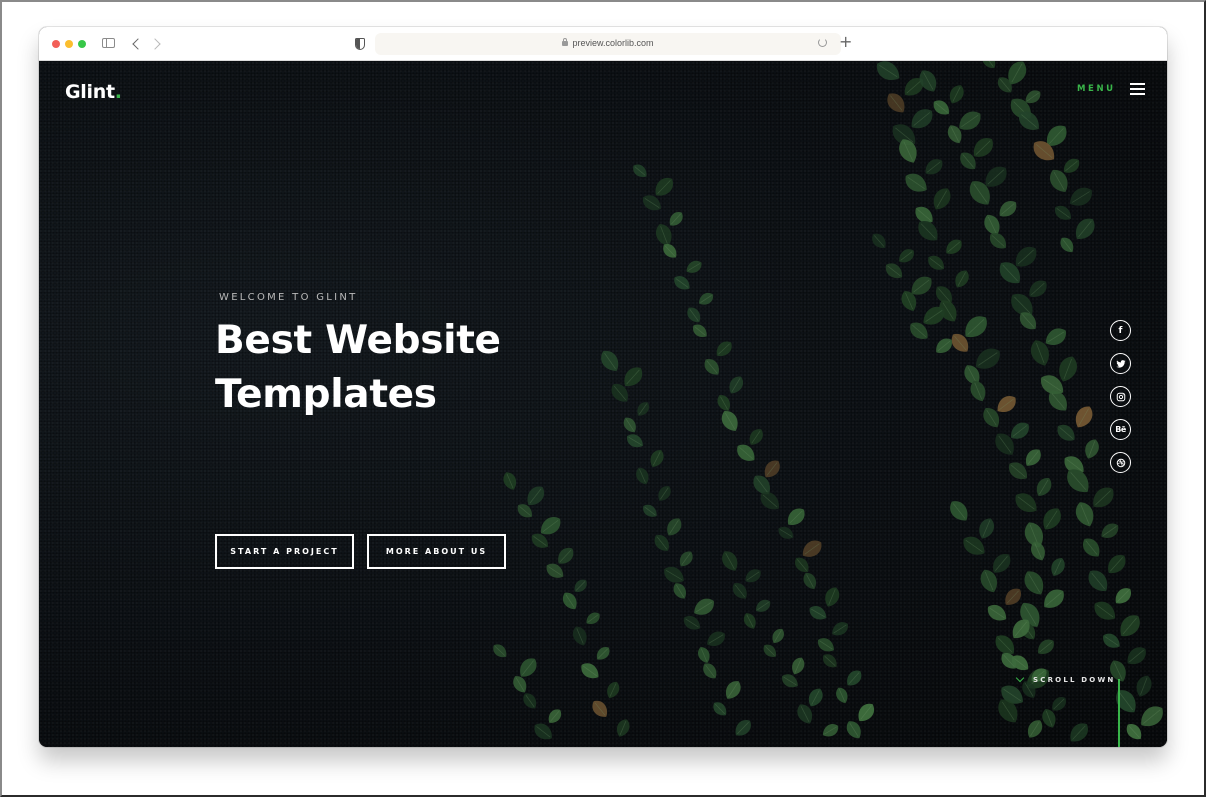  I want to click on scroll-down-link: SCROLL DOWN, so click(1065, 678).